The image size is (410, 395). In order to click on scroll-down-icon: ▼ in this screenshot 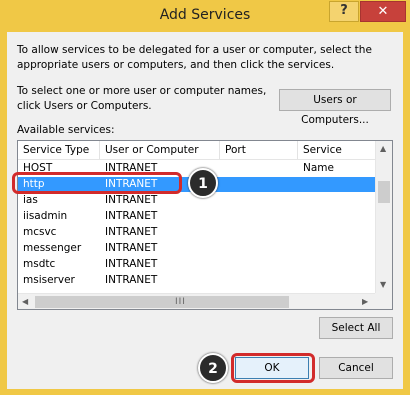, I will do `click(383, 284)`.